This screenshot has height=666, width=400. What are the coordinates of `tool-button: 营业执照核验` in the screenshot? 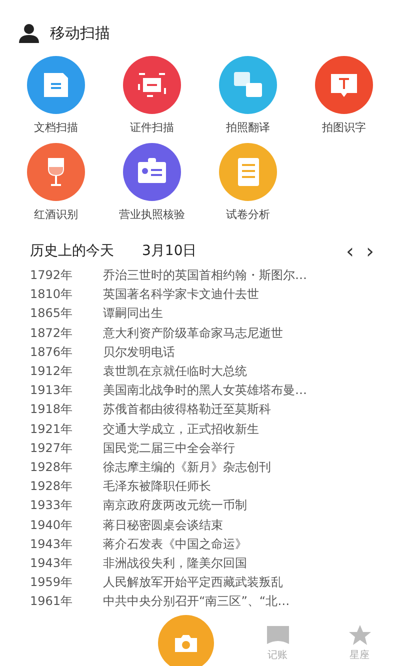 It's located at (152, 182).